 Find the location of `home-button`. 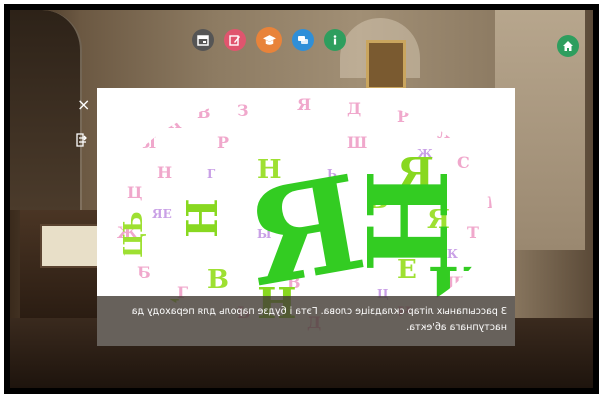

home-button is located at coordinates (568, 46).